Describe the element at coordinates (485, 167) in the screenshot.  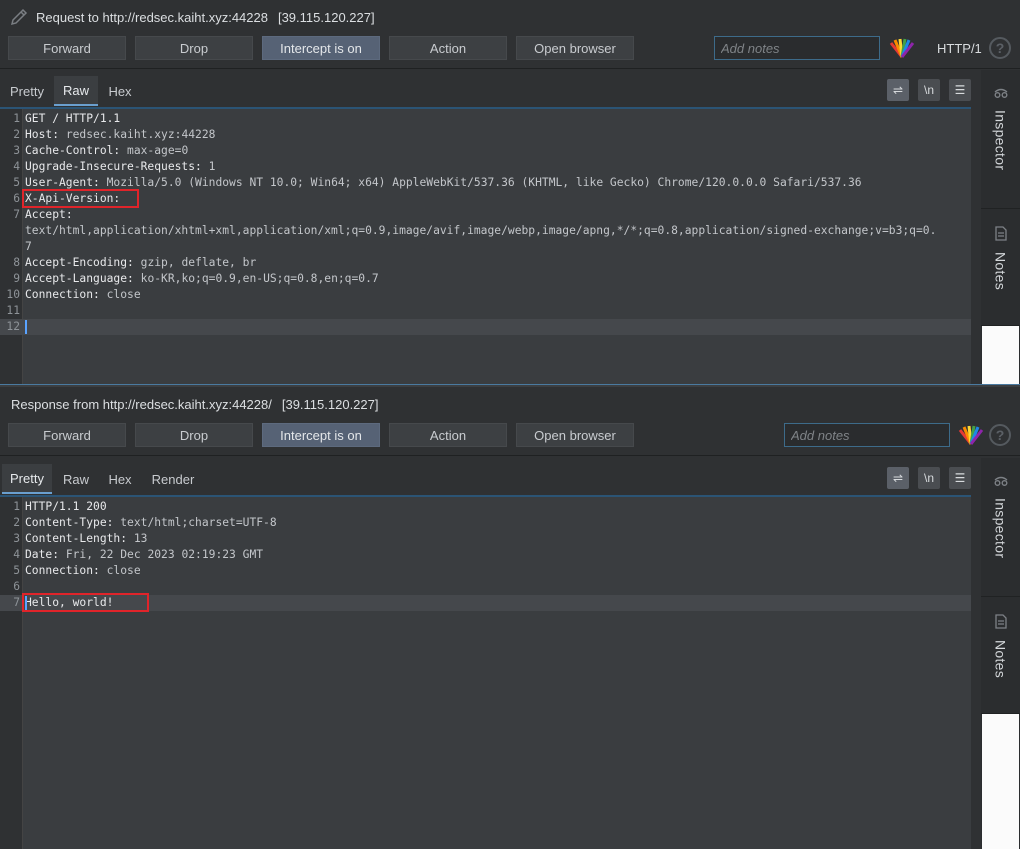
I see `code-line: 4 Upgrade-Insecure-Requests: 1` at that location.